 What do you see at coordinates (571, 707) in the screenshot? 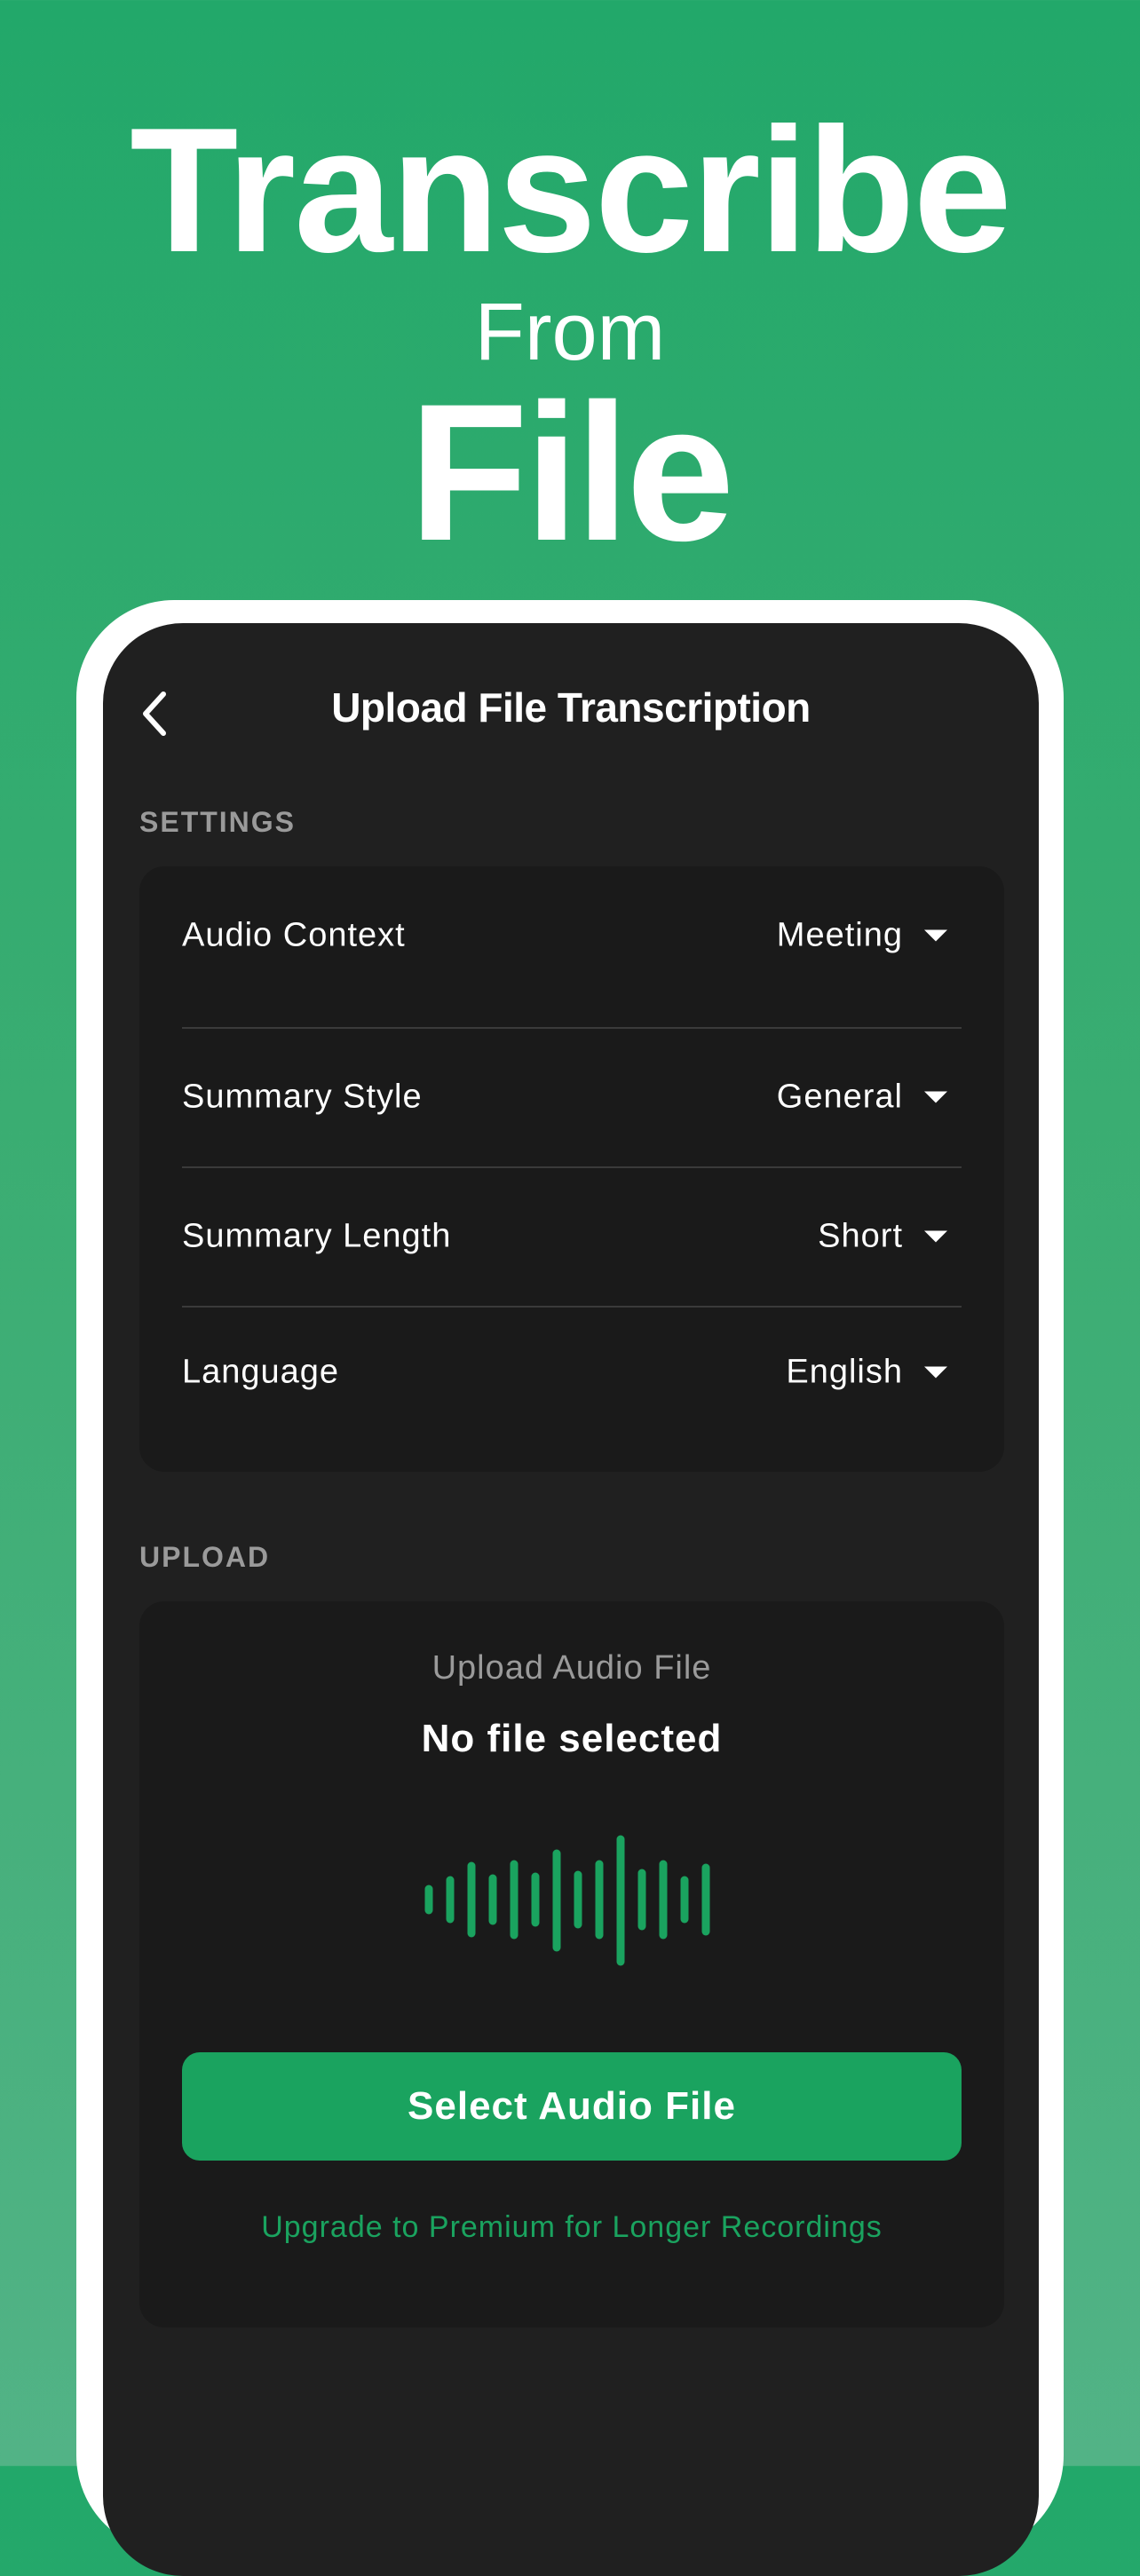
I see `page-title: Upload File Transcription` at bounding box center [571, 707].